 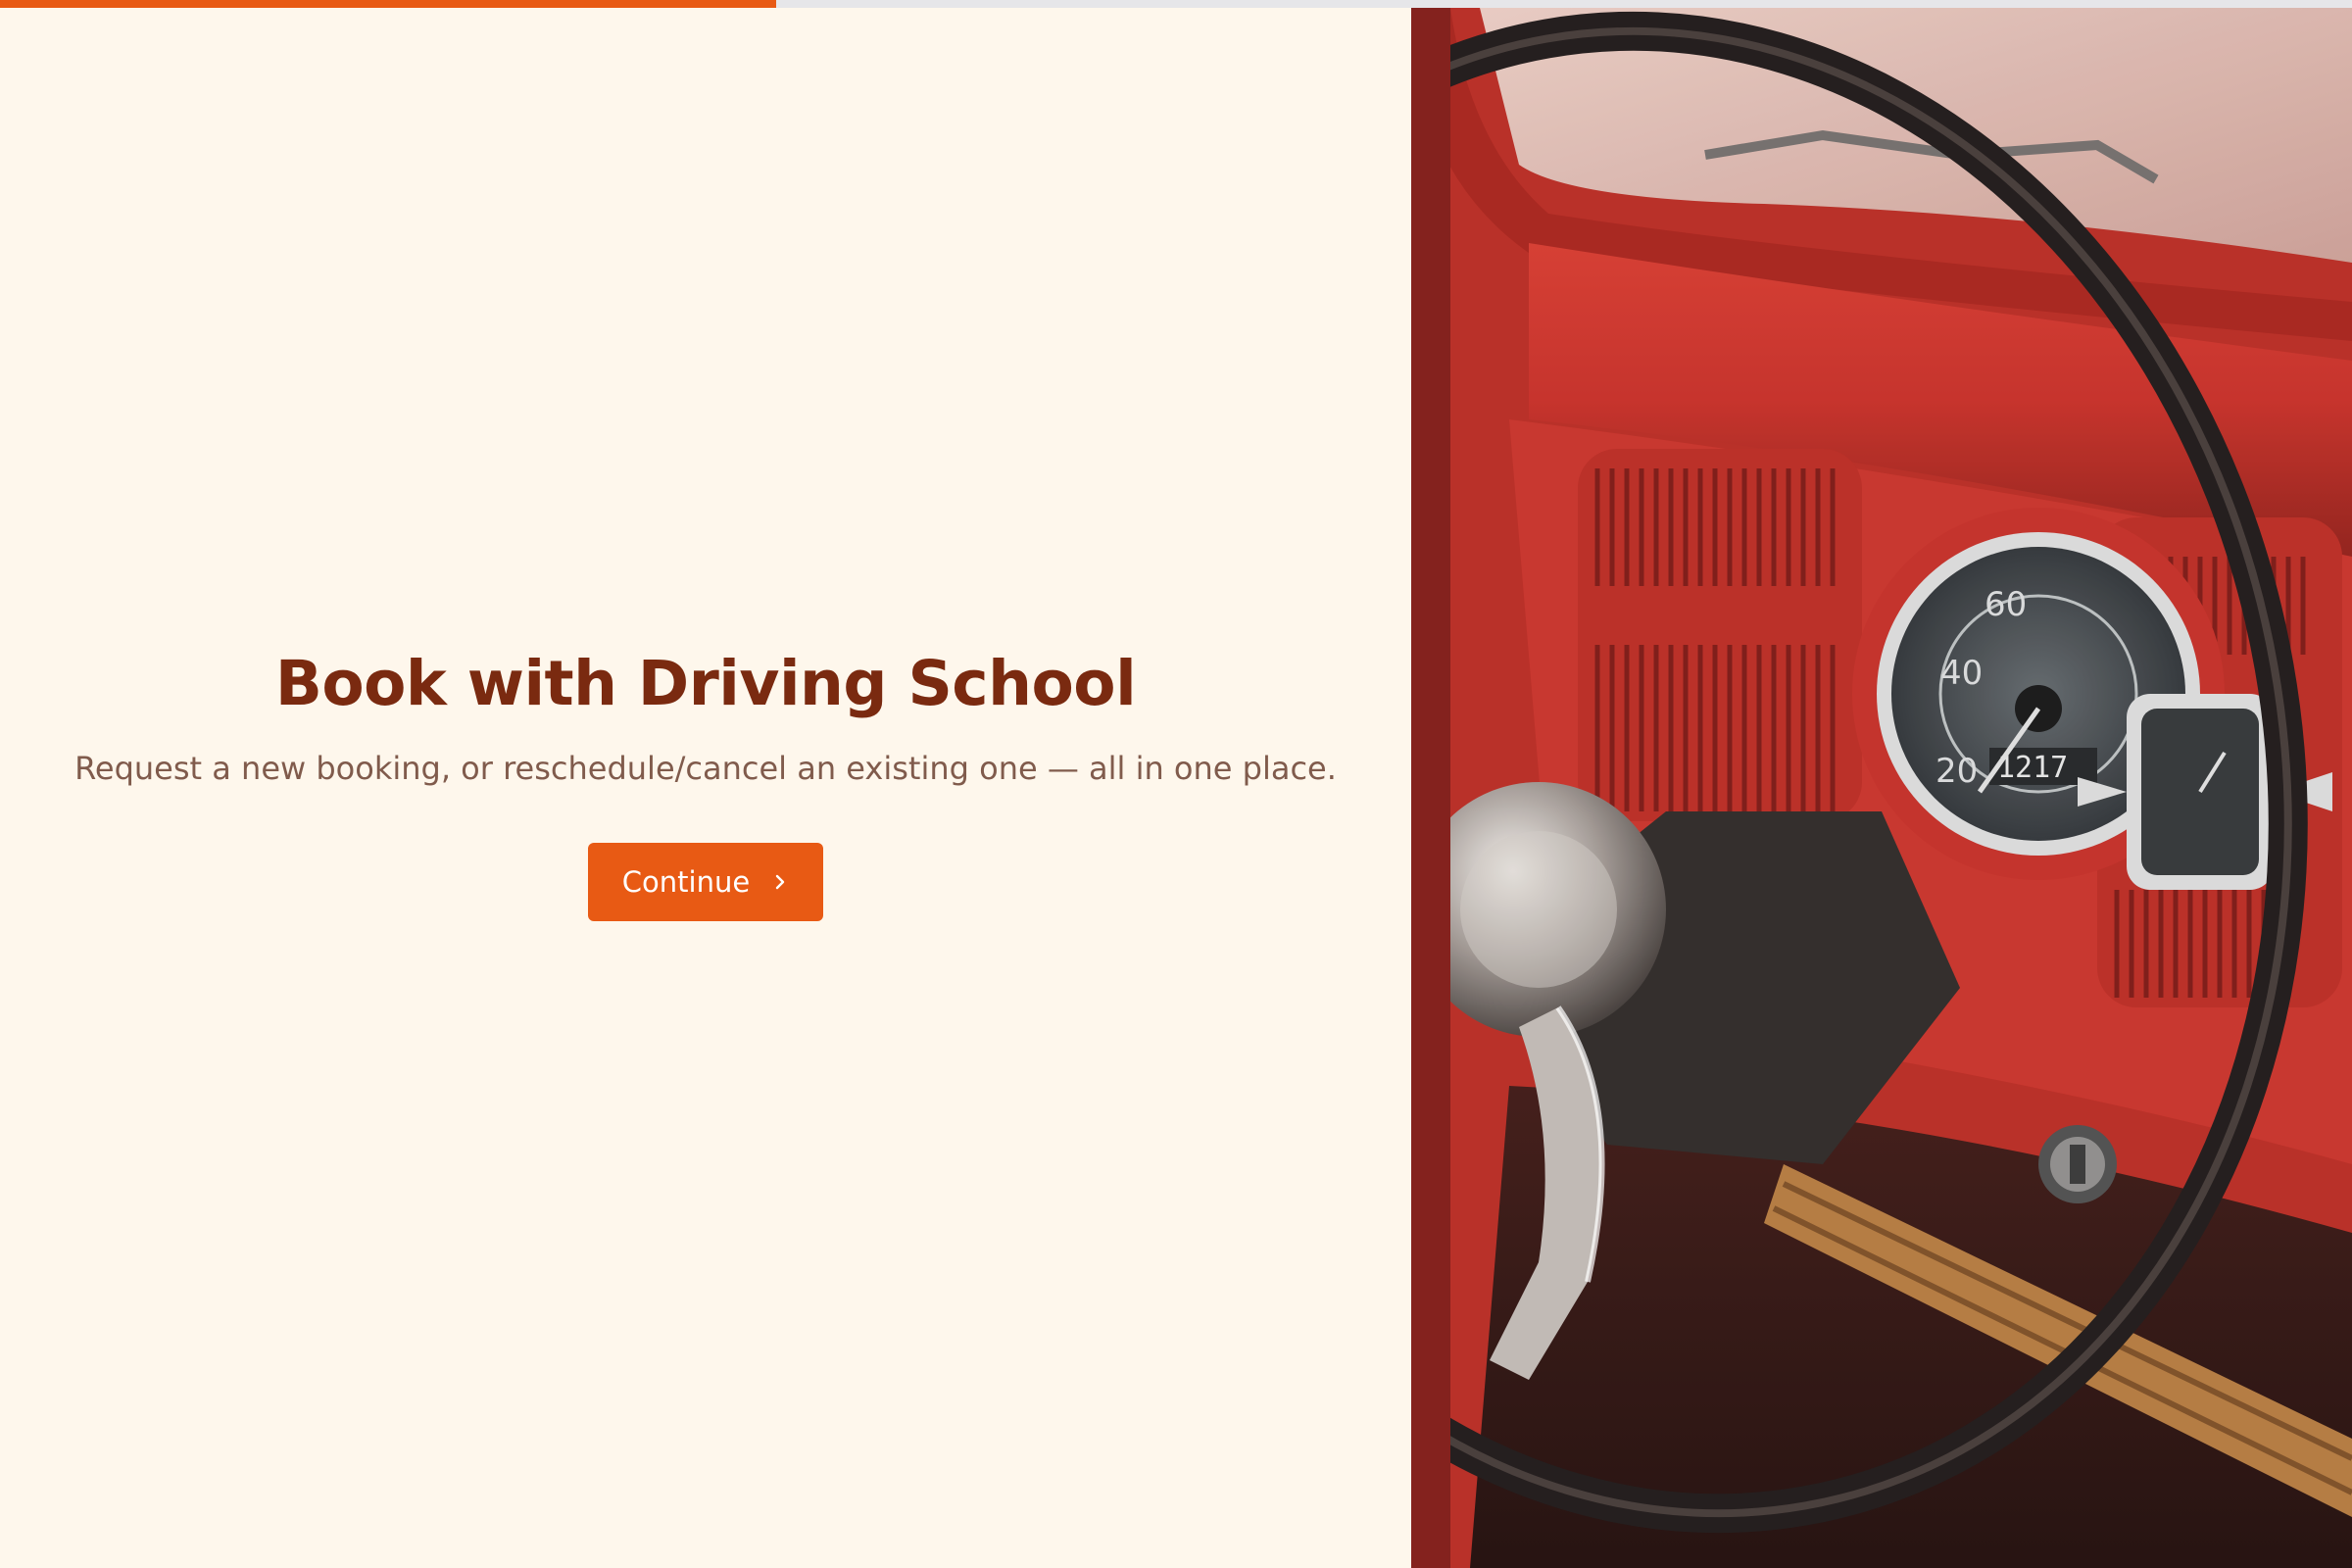 What do you see at coordinates (1176, 4) in the screenshot?
I see `progress-bar` at bounding box center [1176, 4].